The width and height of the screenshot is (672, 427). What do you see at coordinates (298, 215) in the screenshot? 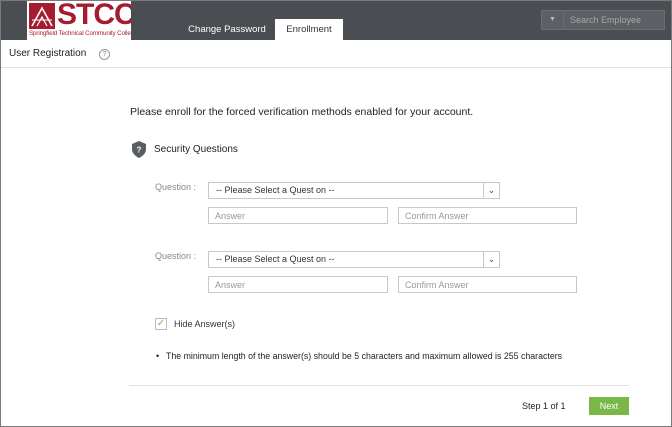
I see `question-1-answer-input` at bounding box center [298, 215].